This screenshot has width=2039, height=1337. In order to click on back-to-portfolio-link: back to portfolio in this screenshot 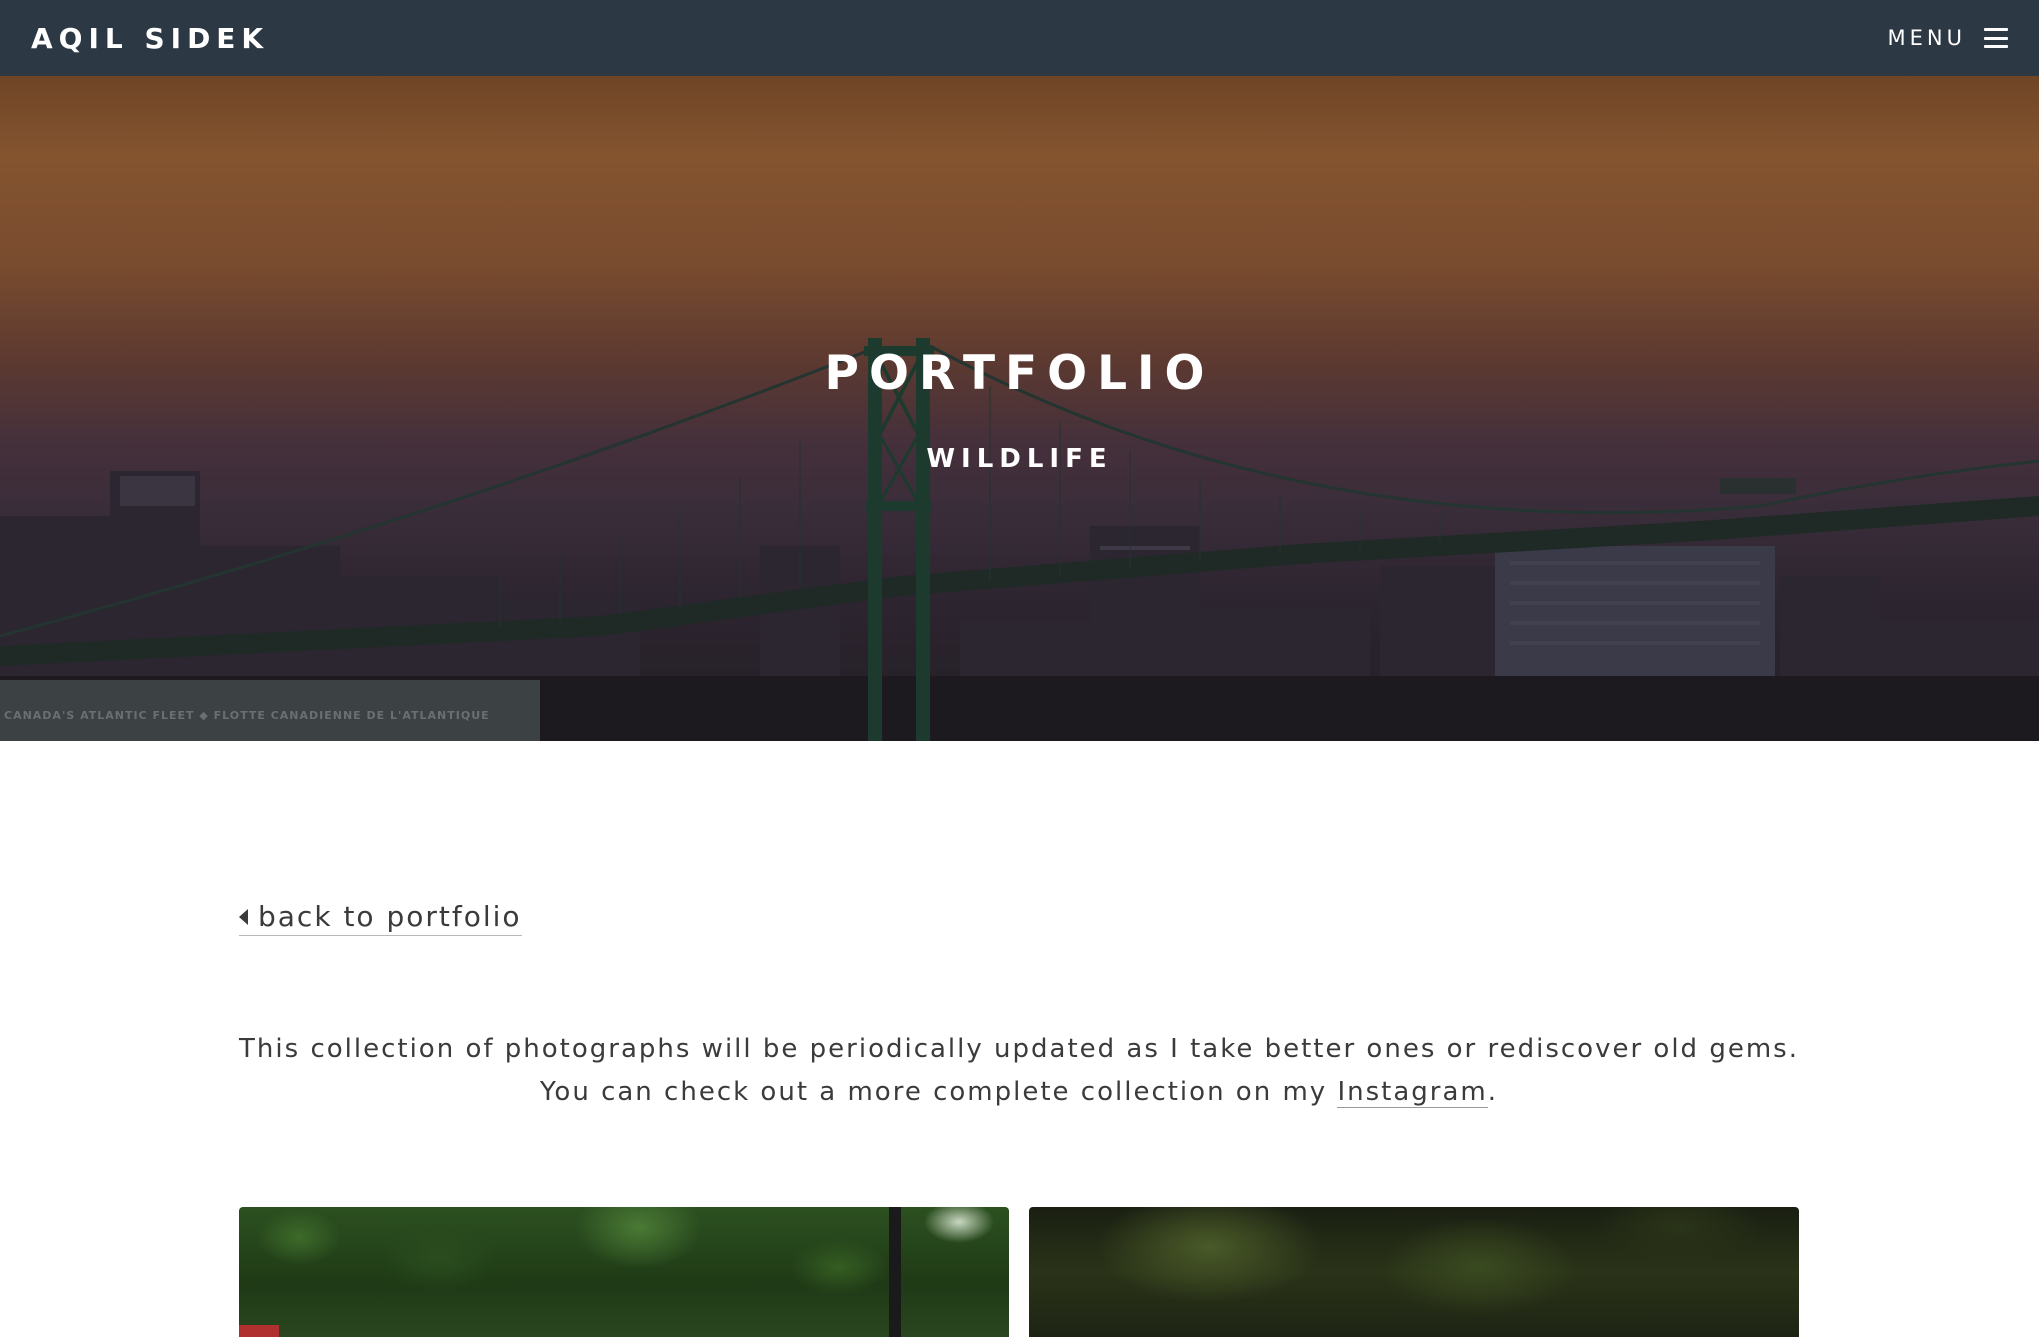, I will do `click(380, 918)`.